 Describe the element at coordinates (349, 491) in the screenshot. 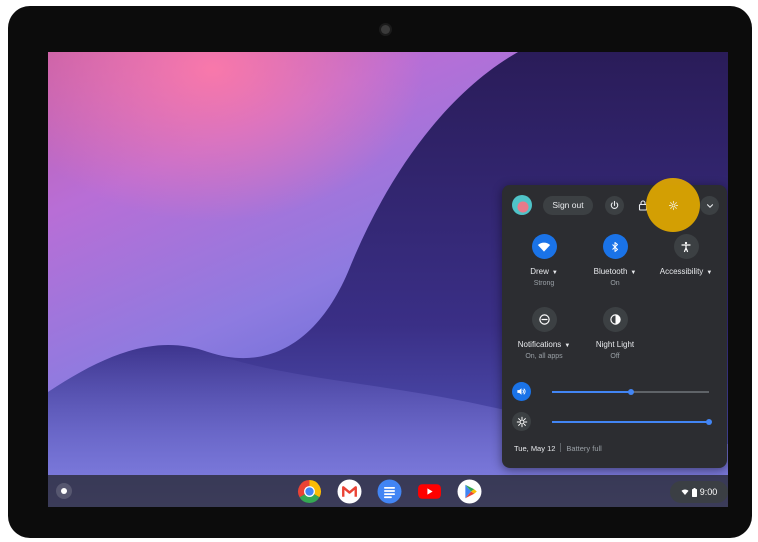

I see `gmail-icon` at that location.